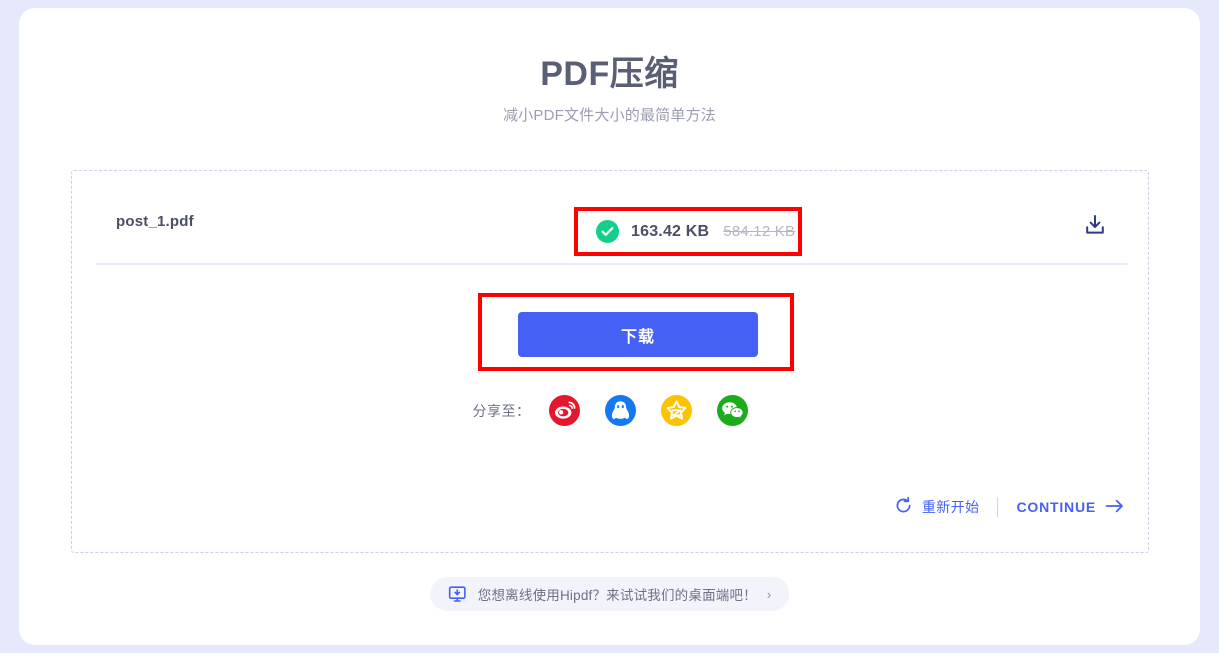 The height and width of the screenshot is (653, 1219). I want to click on chevron-right-icon: ›, so click(769, 594).